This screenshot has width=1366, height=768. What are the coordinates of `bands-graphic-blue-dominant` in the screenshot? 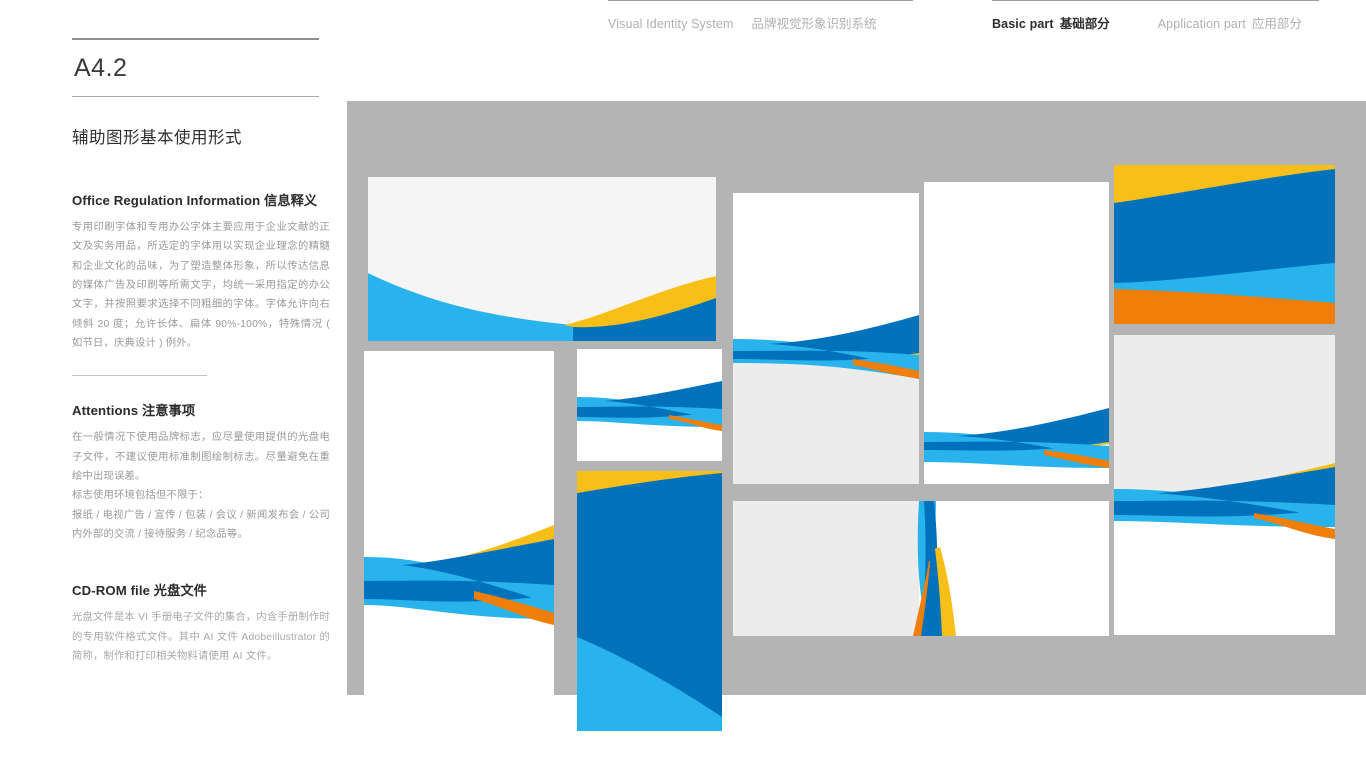 It's located at (649, 601).